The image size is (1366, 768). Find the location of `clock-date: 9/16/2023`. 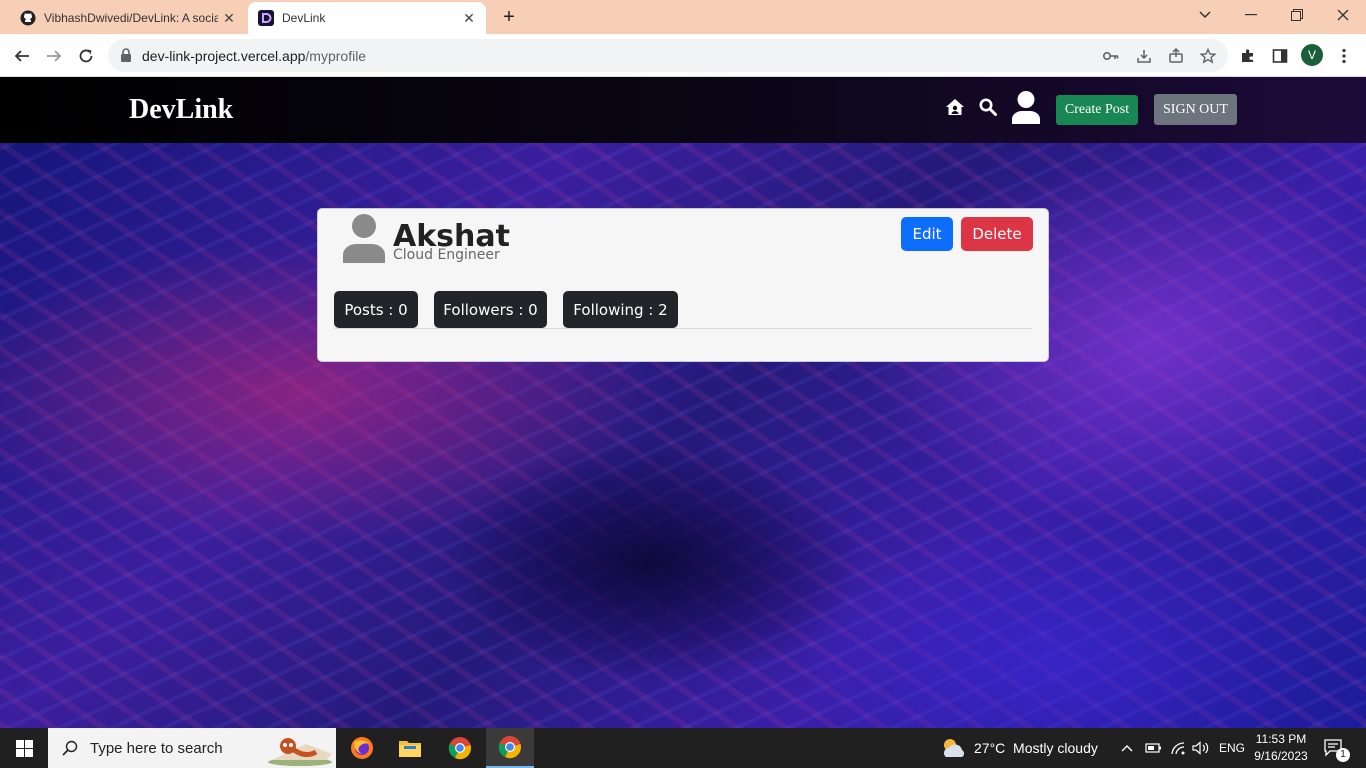

clock-date: 9/16/2023 is located at coordinates (1281, 756).